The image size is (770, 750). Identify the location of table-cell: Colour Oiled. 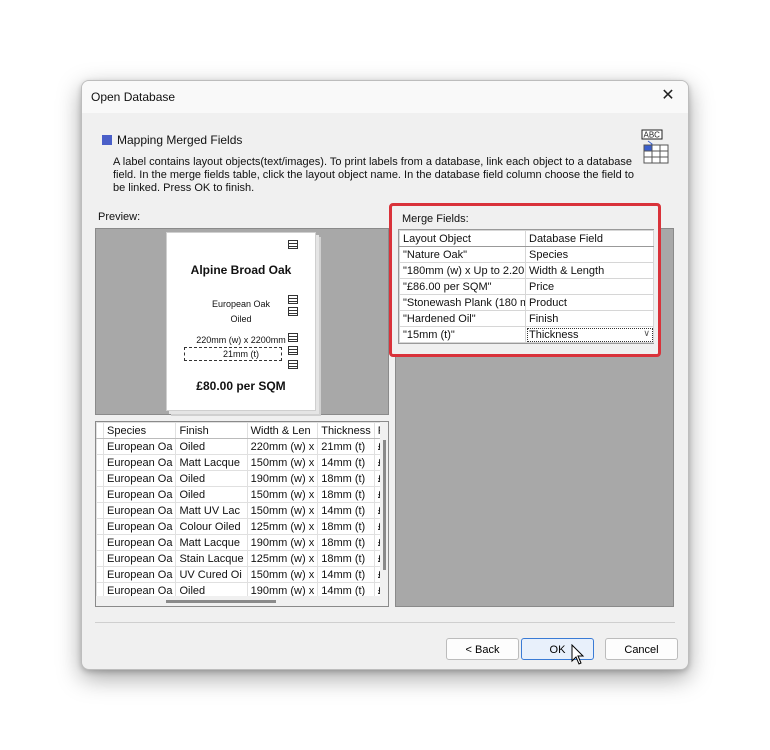
(211, 526).